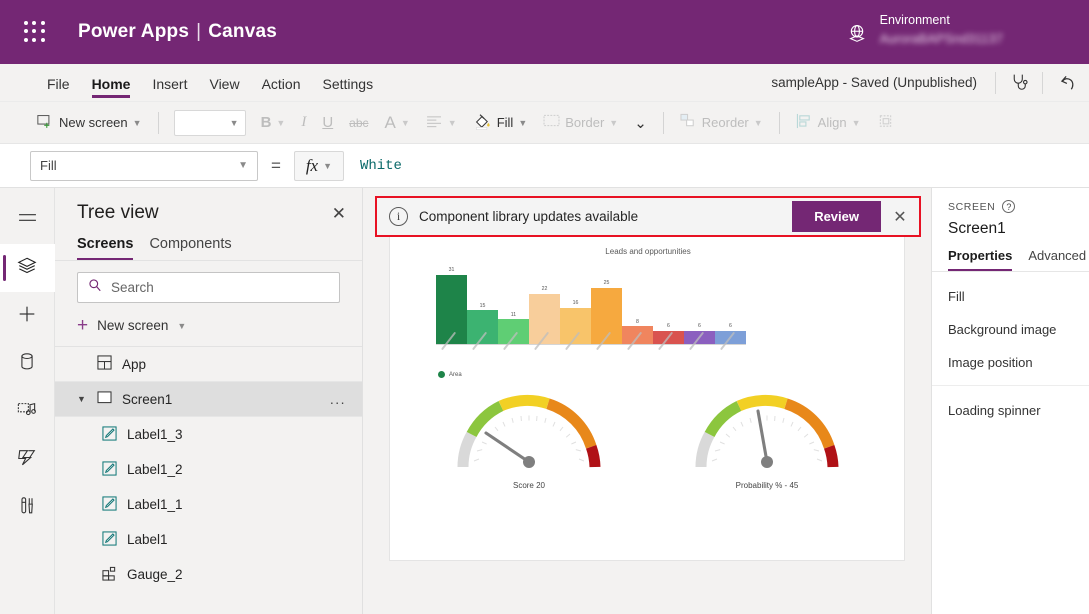 The image size is (1089, 614). Describe the element at coordinates (441, 123) in the screenshot. I see `align-text-button: ▼` at that location.